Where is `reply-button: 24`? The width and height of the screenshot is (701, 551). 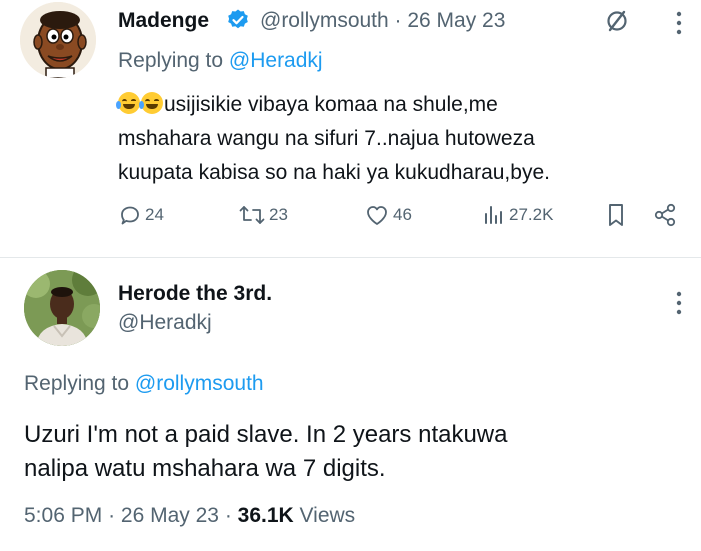 reply-button: 24 is located at coordinates (141, 215).